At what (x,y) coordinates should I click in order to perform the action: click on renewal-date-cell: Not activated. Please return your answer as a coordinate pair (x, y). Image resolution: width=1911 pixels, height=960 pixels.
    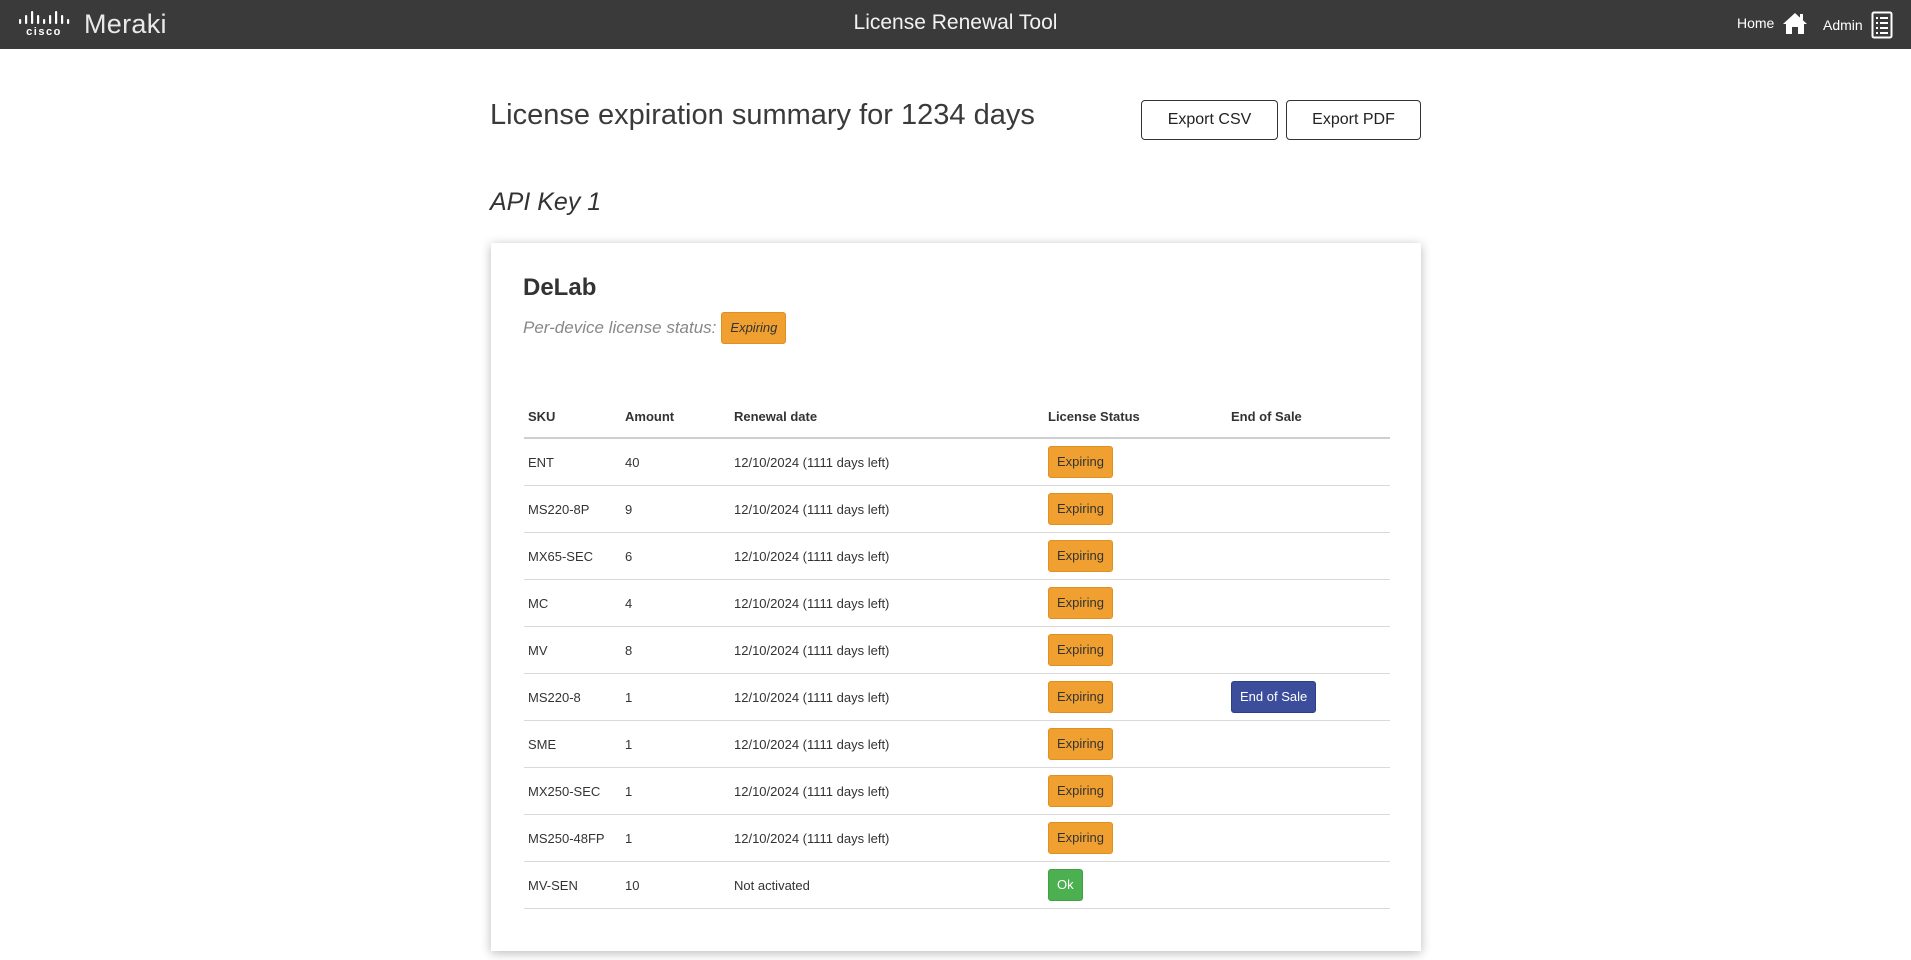
    Looking at the image, I should click on (887, 885).